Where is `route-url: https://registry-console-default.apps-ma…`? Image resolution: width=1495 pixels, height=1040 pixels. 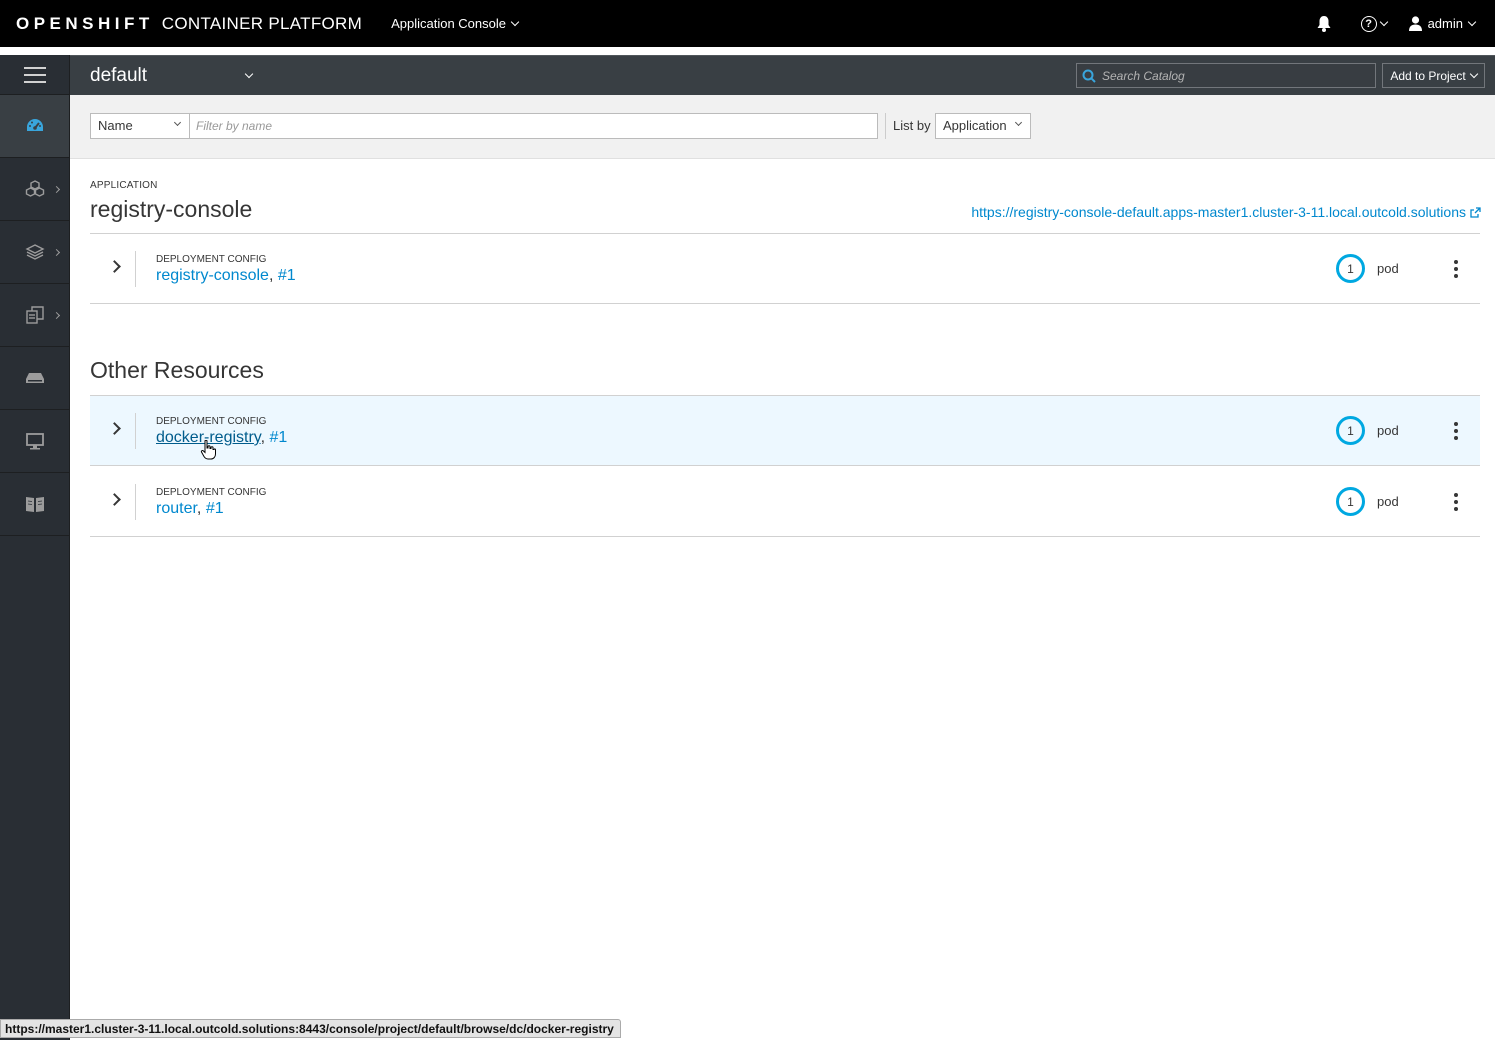
route-url: https://registry-console-default.apps-ma… is located at coordinates (1218, 212).